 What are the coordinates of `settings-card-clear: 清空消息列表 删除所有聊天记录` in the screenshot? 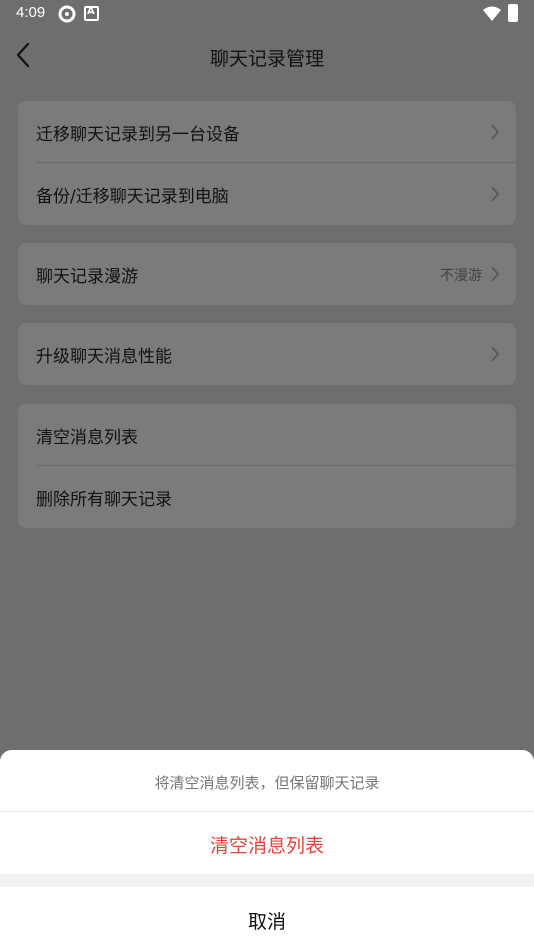 It's located at (267, 466).